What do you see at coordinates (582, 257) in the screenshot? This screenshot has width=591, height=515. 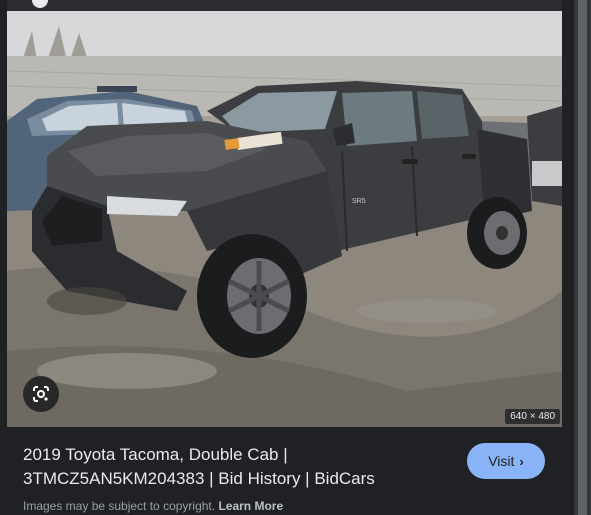 I see `scrollbar-thumb` at bounding box center [582, 257].